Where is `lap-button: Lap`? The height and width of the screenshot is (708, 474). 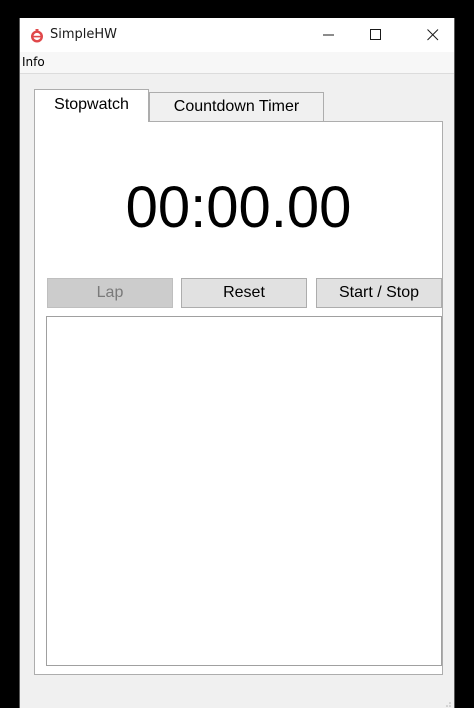 lap-button: Lap is located at coordinates (110, 293).